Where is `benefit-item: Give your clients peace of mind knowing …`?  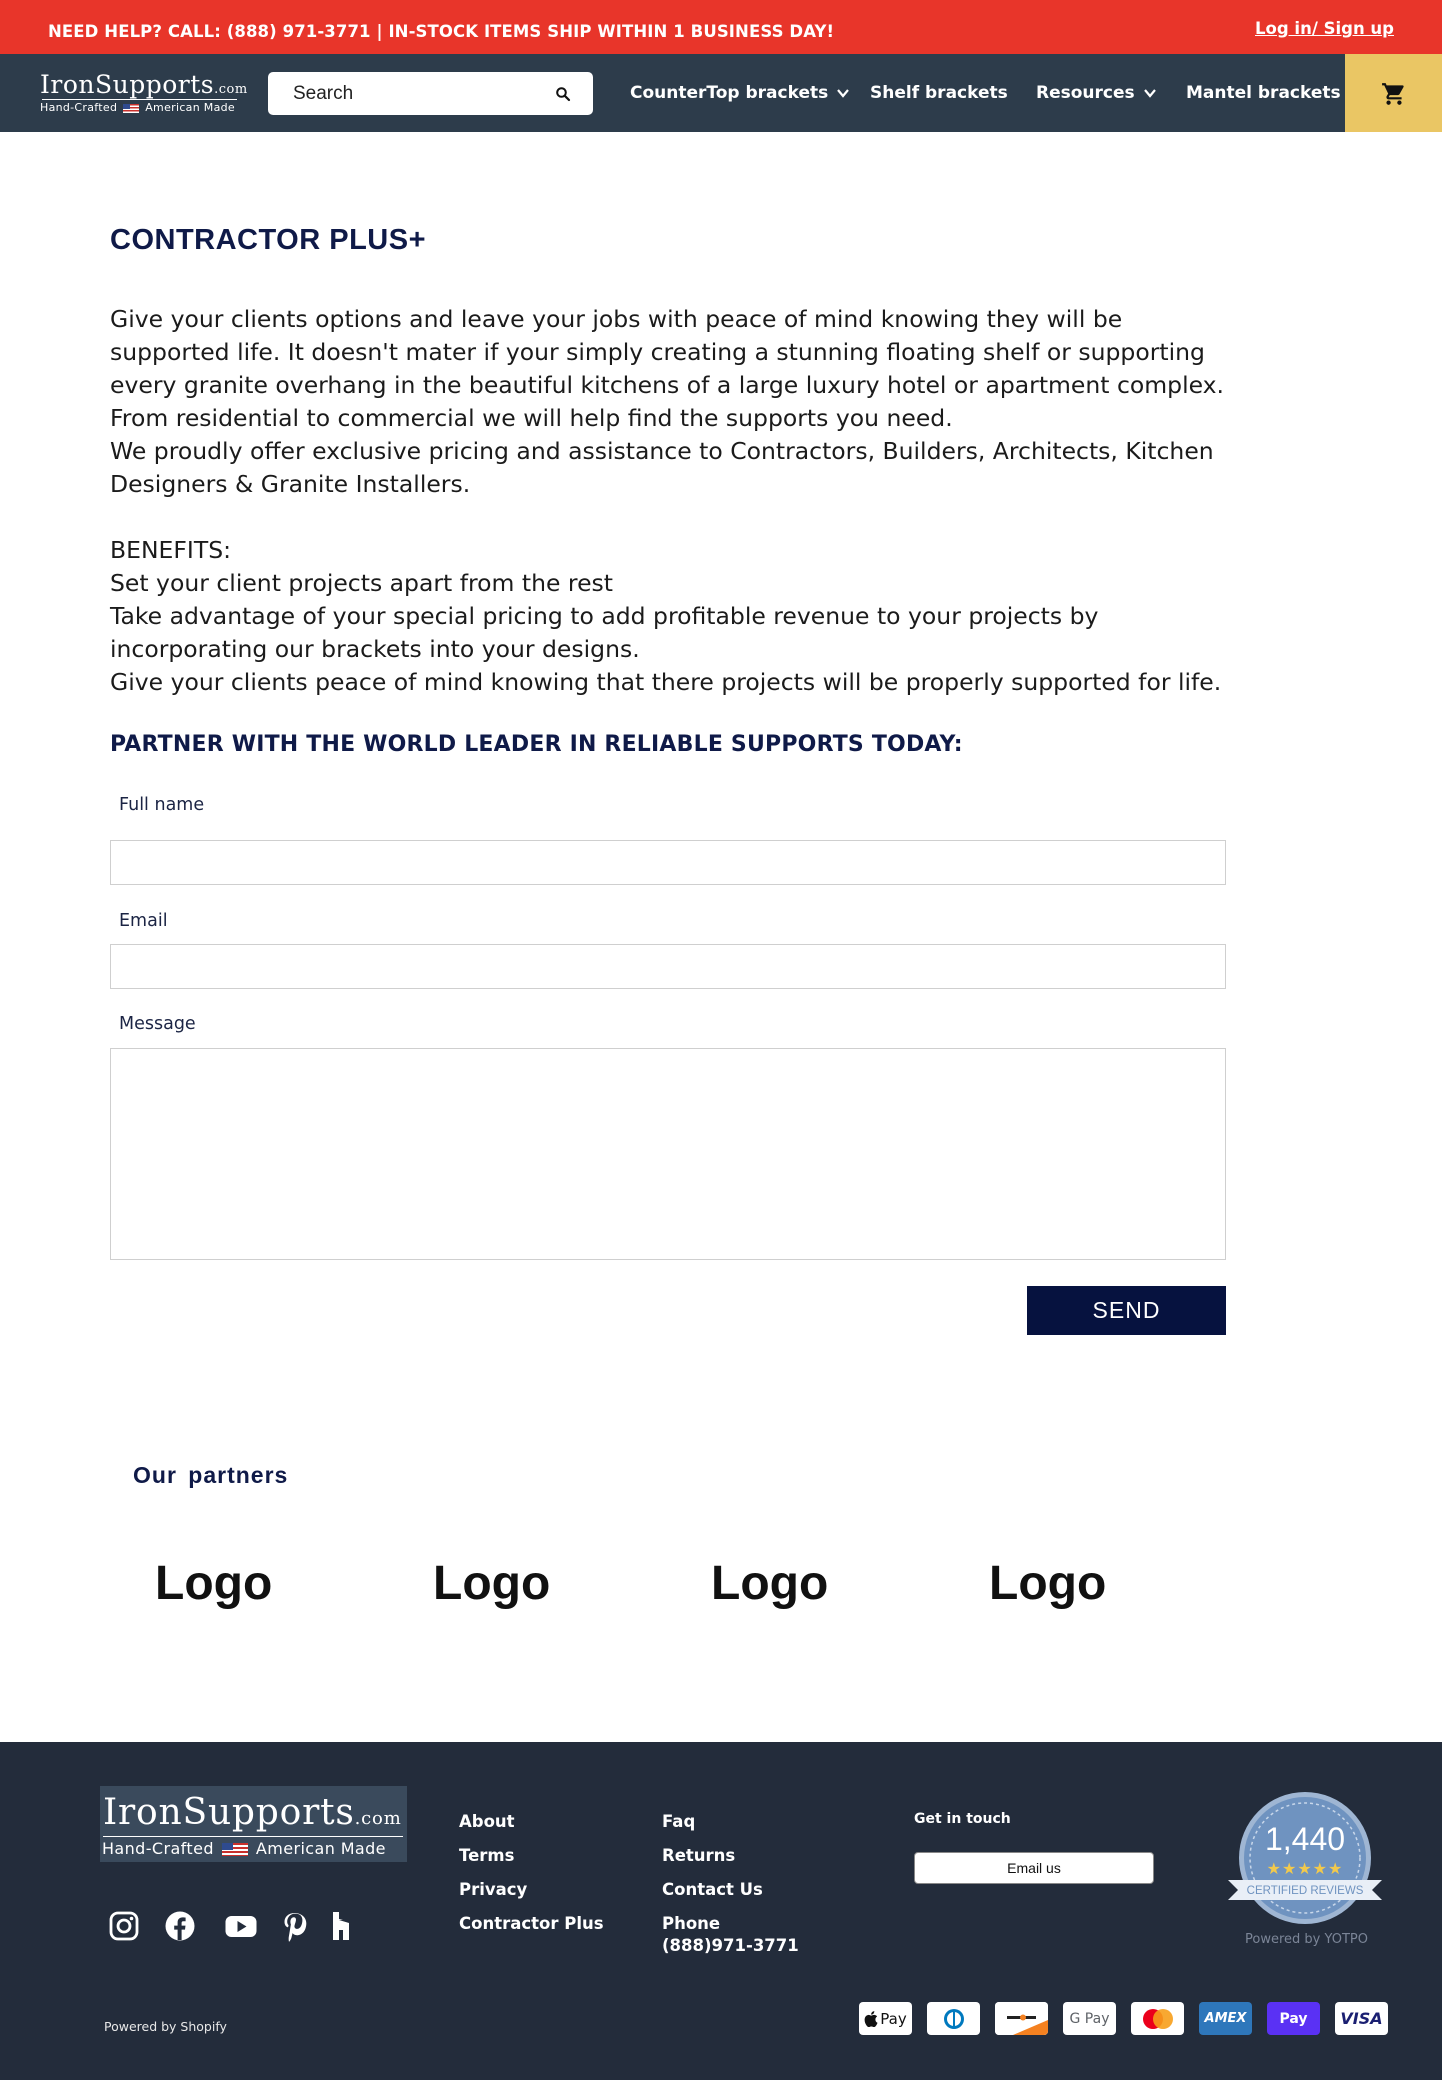
benefit-item: Give your clients peace of mind knowing … is located at coordinates (666, 682).